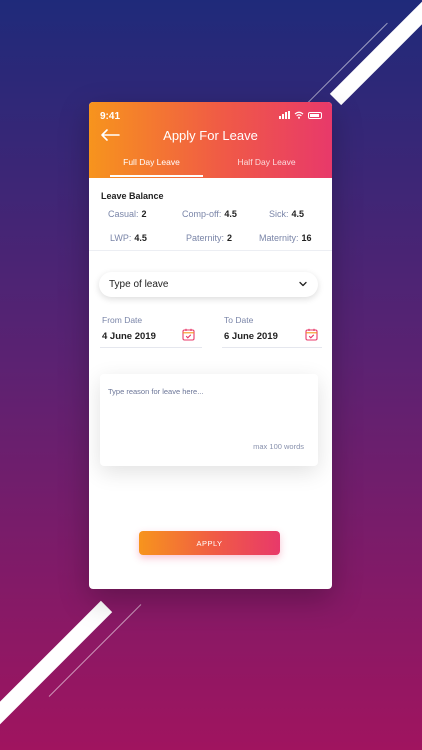  What do you see at coordinates (239, 320) in the screenshot?
I see `to-date-label: To Date` at bounding box center [239, 320].